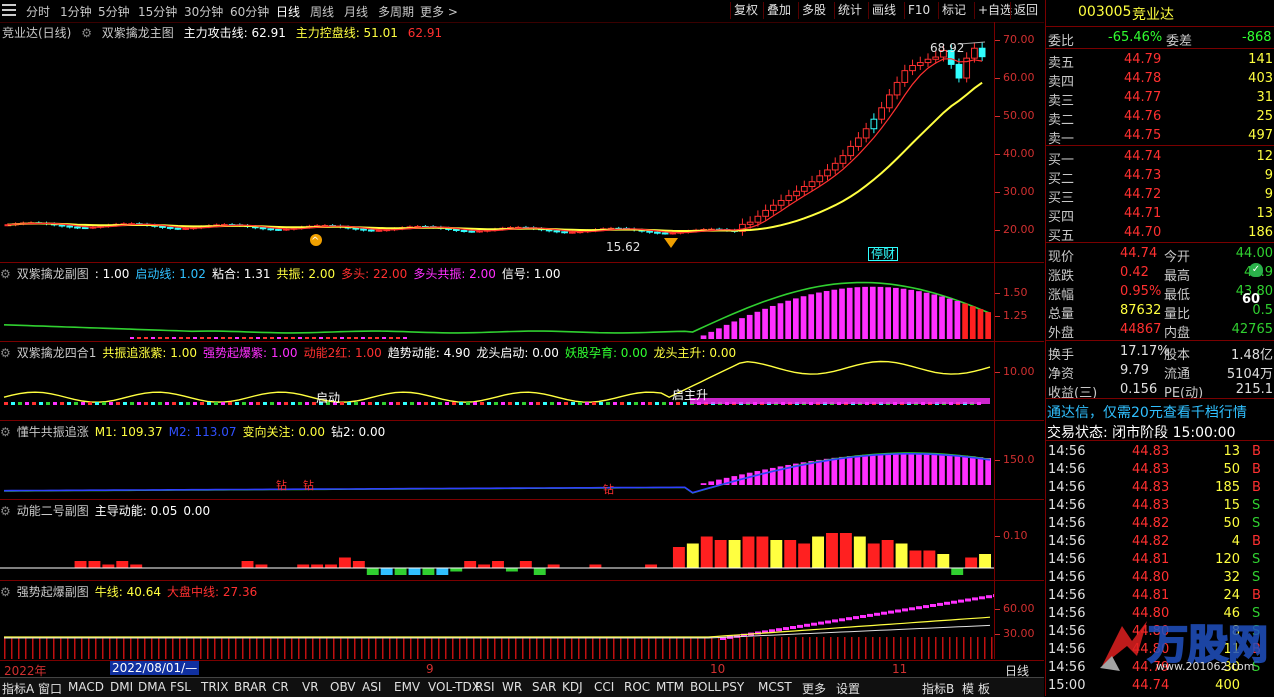 This screenshot has height=697, width=1274. Describe the element at coordinates (883, 10) in the screenshot. I see `toolbar-button-4: 画线` at that location.